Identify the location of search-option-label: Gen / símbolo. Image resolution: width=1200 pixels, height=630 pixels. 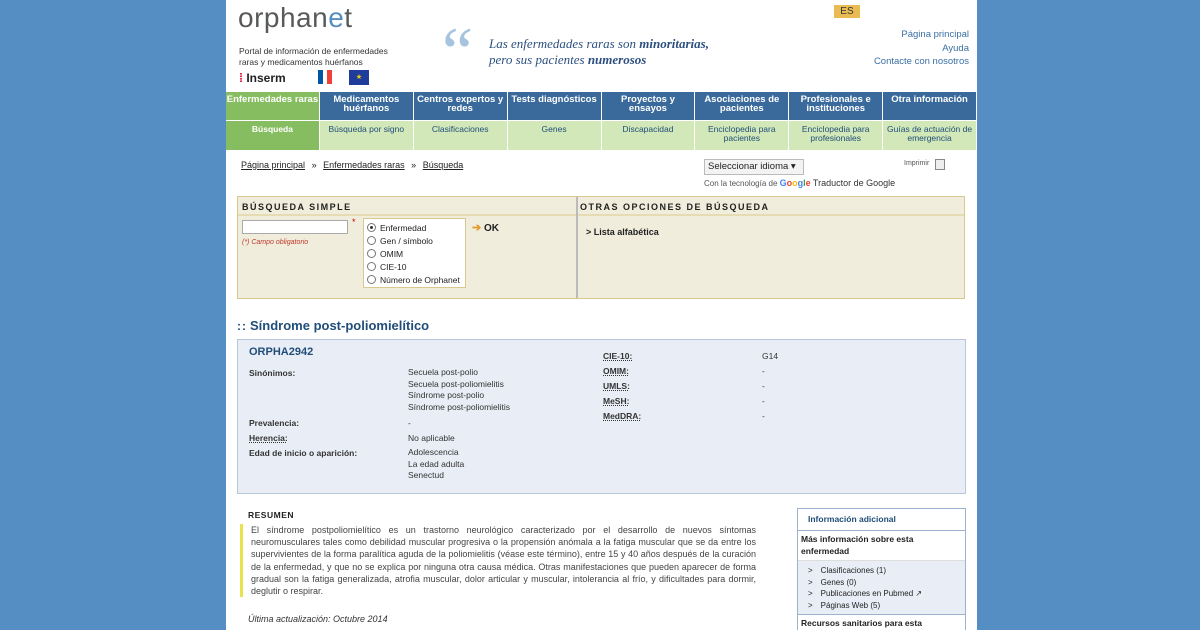
(406, 240).